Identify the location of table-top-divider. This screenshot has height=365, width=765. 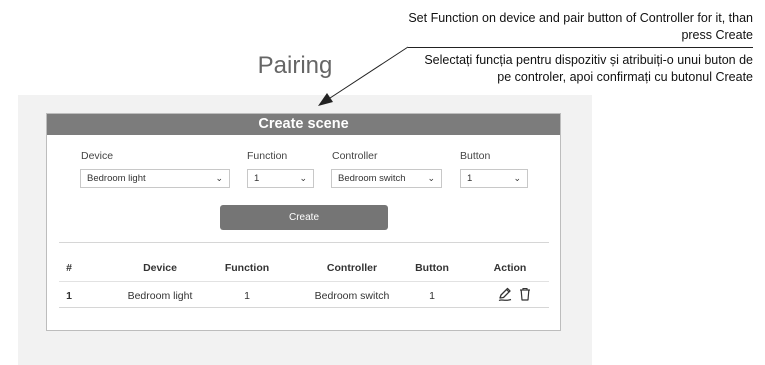
(304, 242).